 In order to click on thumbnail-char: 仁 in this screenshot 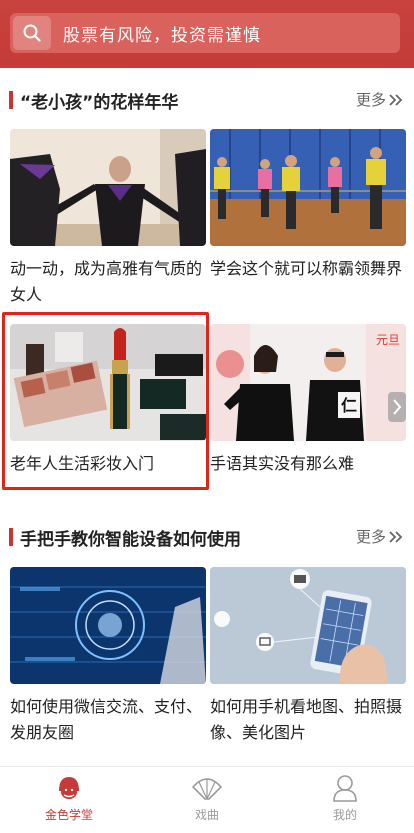, I will do `click(349, 405)`.